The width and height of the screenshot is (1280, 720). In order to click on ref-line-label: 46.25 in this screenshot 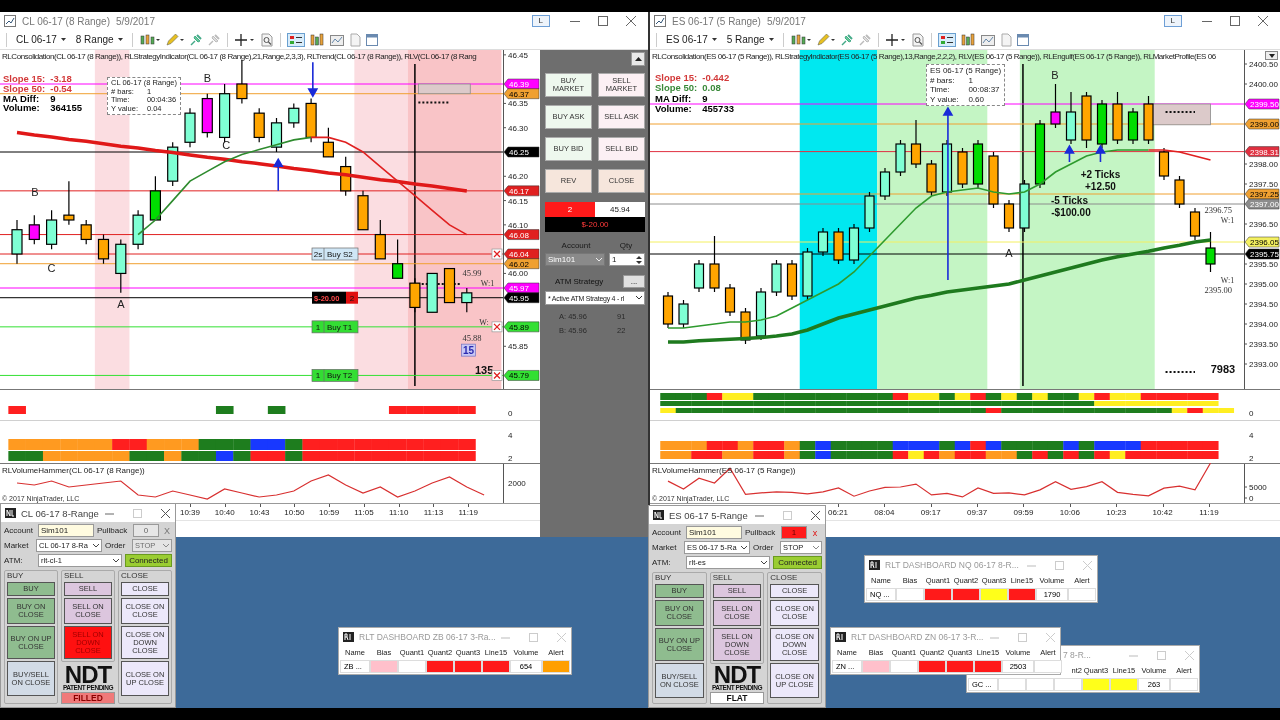, I will do `click(519, 152)`.